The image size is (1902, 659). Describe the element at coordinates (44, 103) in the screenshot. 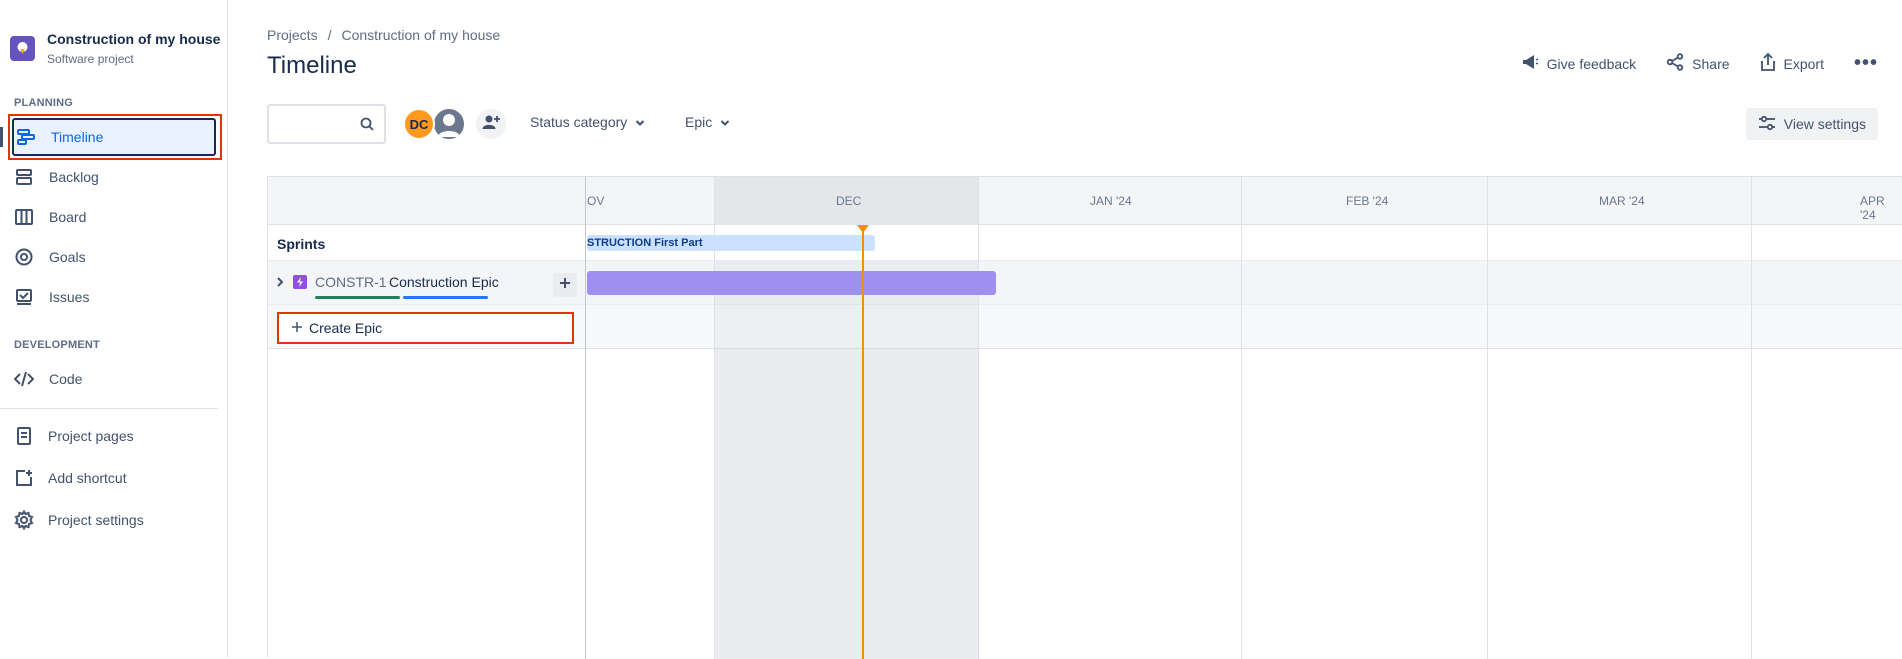

I see `section-title-planning: PLANNING` at that location.